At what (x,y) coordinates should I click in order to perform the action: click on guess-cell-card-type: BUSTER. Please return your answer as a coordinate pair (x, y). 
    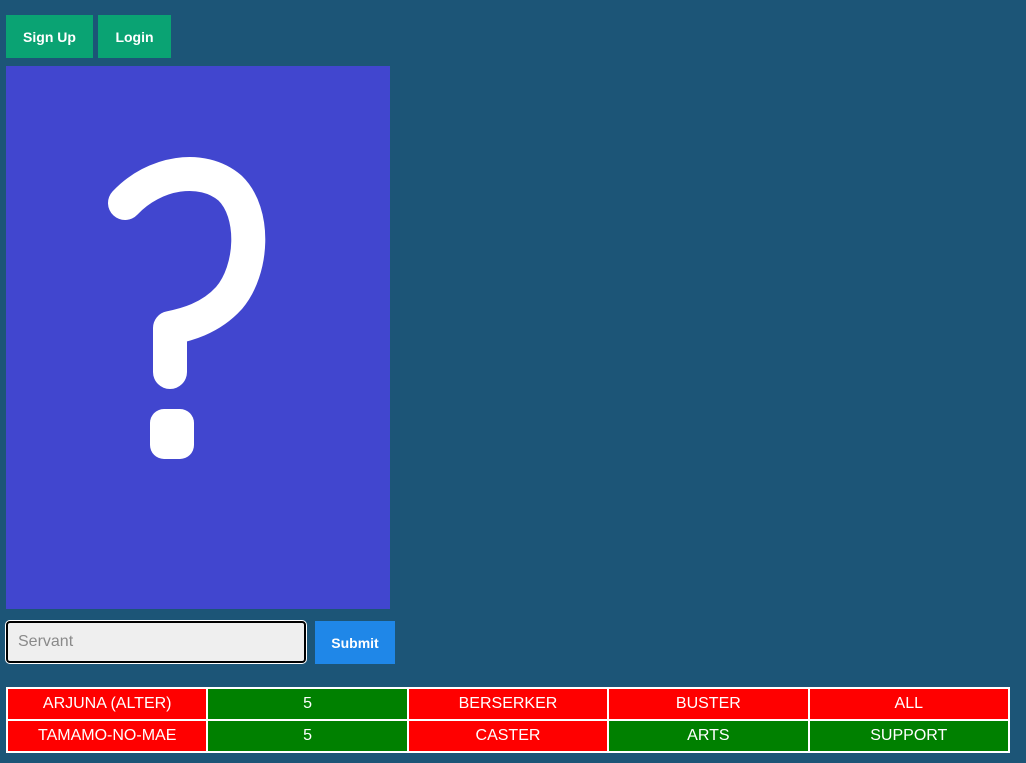
    Looking at the image, I should click on (708, 704).